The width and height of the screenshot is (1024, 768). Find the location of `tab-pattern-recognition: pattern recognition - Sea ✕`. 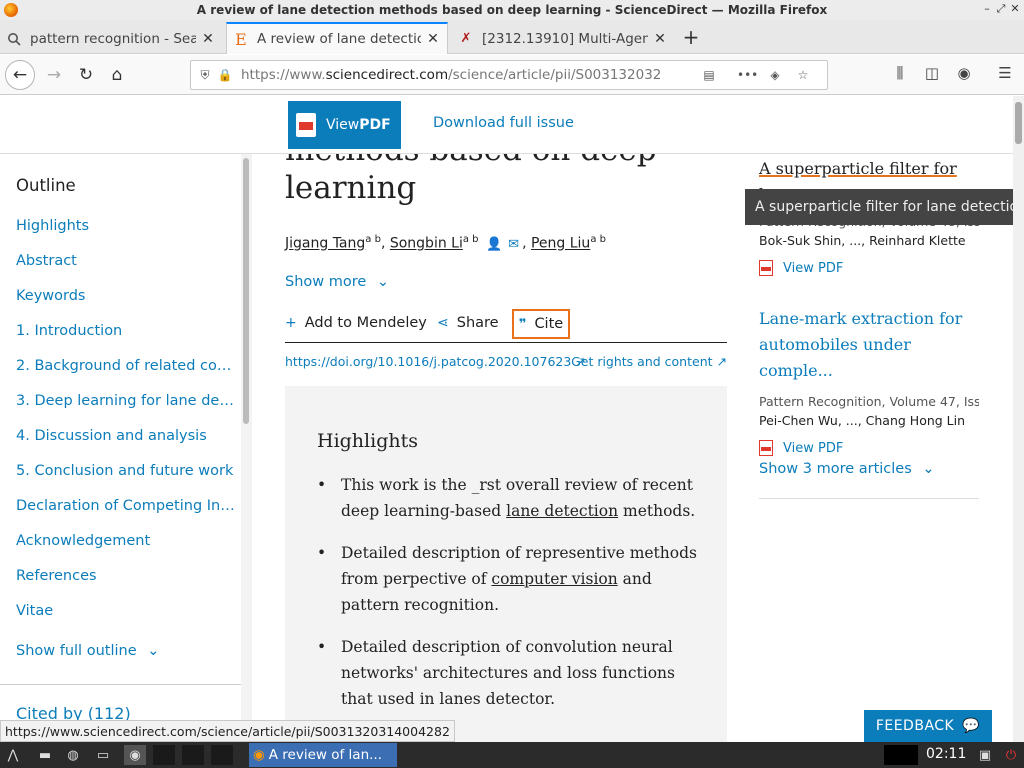

tab-pattern-recognition: pattern recognition - Sea ✕ is located at coordinates (111, 38).